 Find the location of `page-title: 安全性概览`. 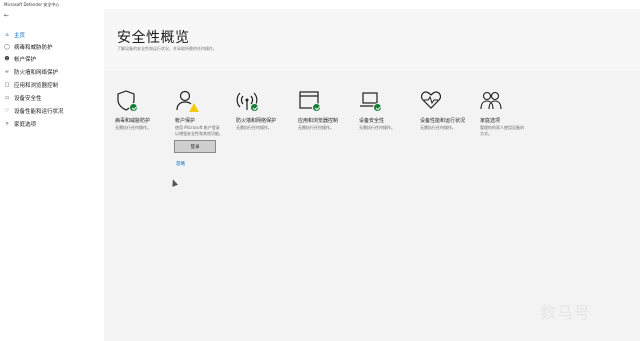

page-title: 安全性概览 is located at coordinates (153, 38).